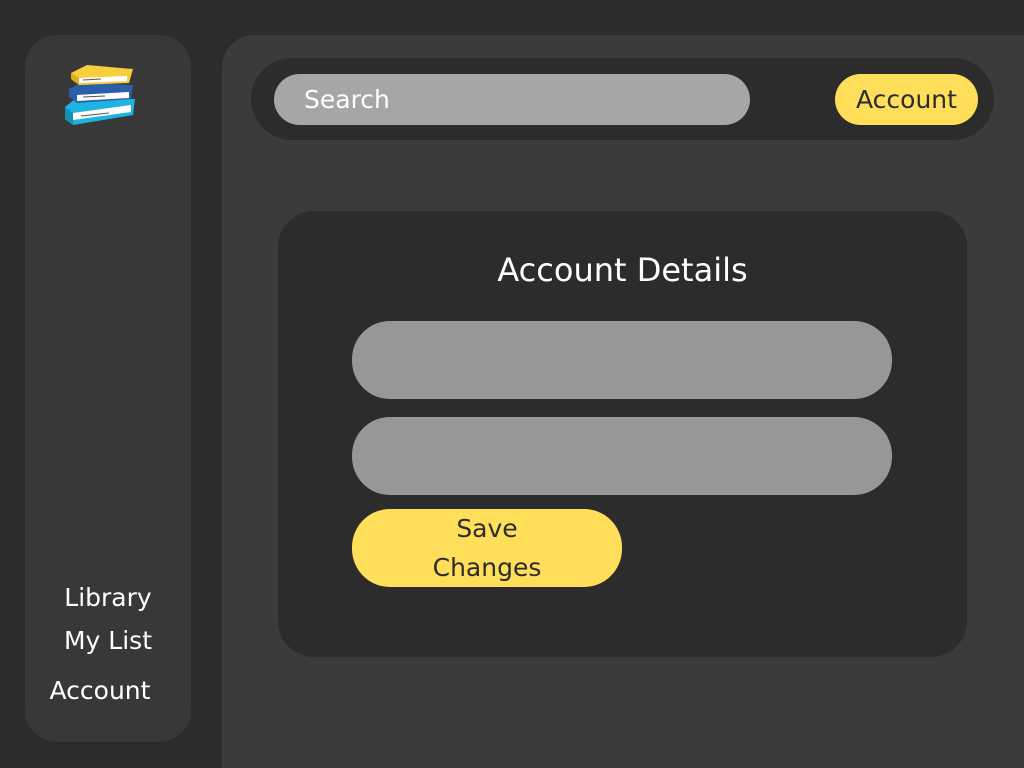 The height and width of the screenshot is (768, 1024). I want to click on sidebar-item-my-list: My List, so click(108, 641).